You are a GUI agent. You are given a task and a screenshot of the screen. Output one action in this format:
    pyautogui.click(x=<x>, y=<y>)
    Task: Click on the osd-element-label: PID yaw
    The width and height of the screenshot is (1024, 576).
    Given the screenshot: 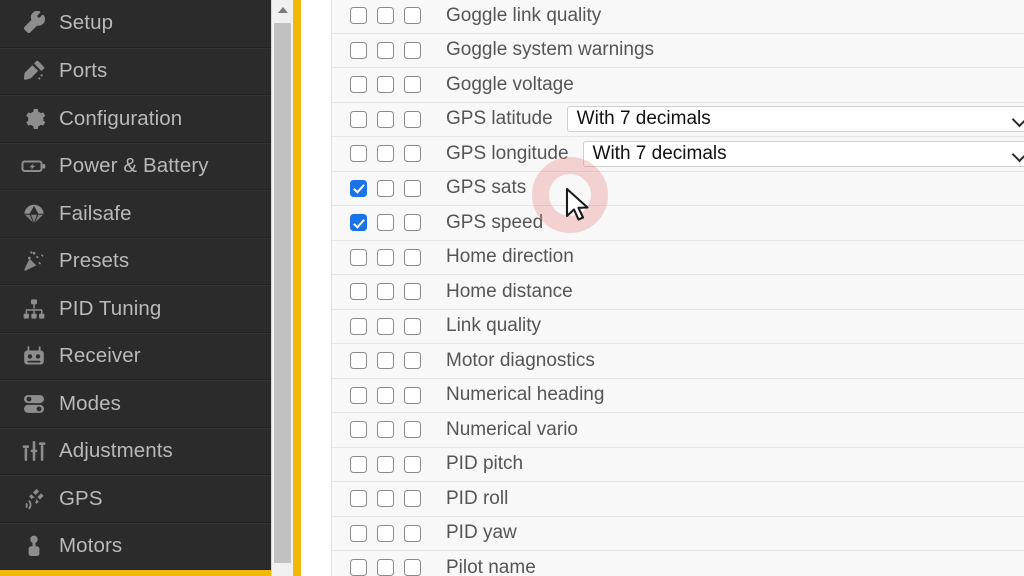 What is the action you would take?
    pyautogui.click(x=481, y=533)
    